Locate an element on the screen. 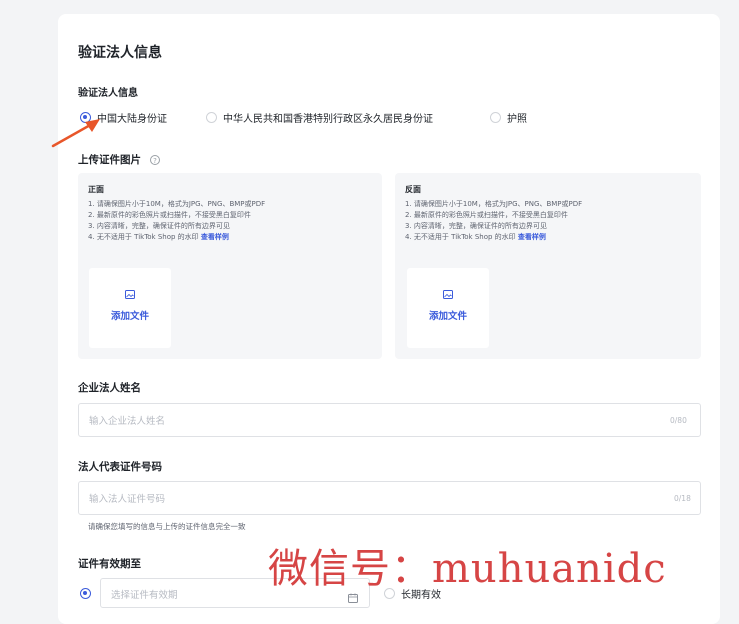 The height and width of the screenshot is (624, 739). upload-label: 上传证件图片 is located at coordinates (109, 160).